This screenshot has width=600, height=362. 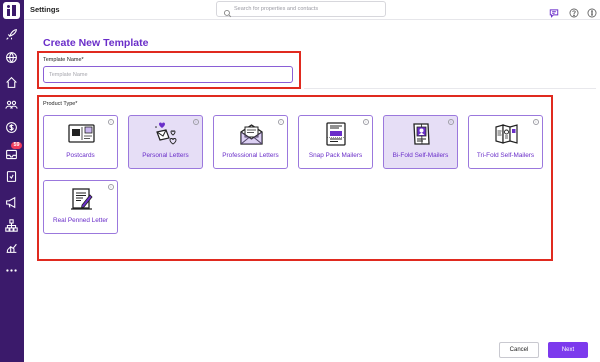 I want to click on help-icon, so click(x=574, y=11).